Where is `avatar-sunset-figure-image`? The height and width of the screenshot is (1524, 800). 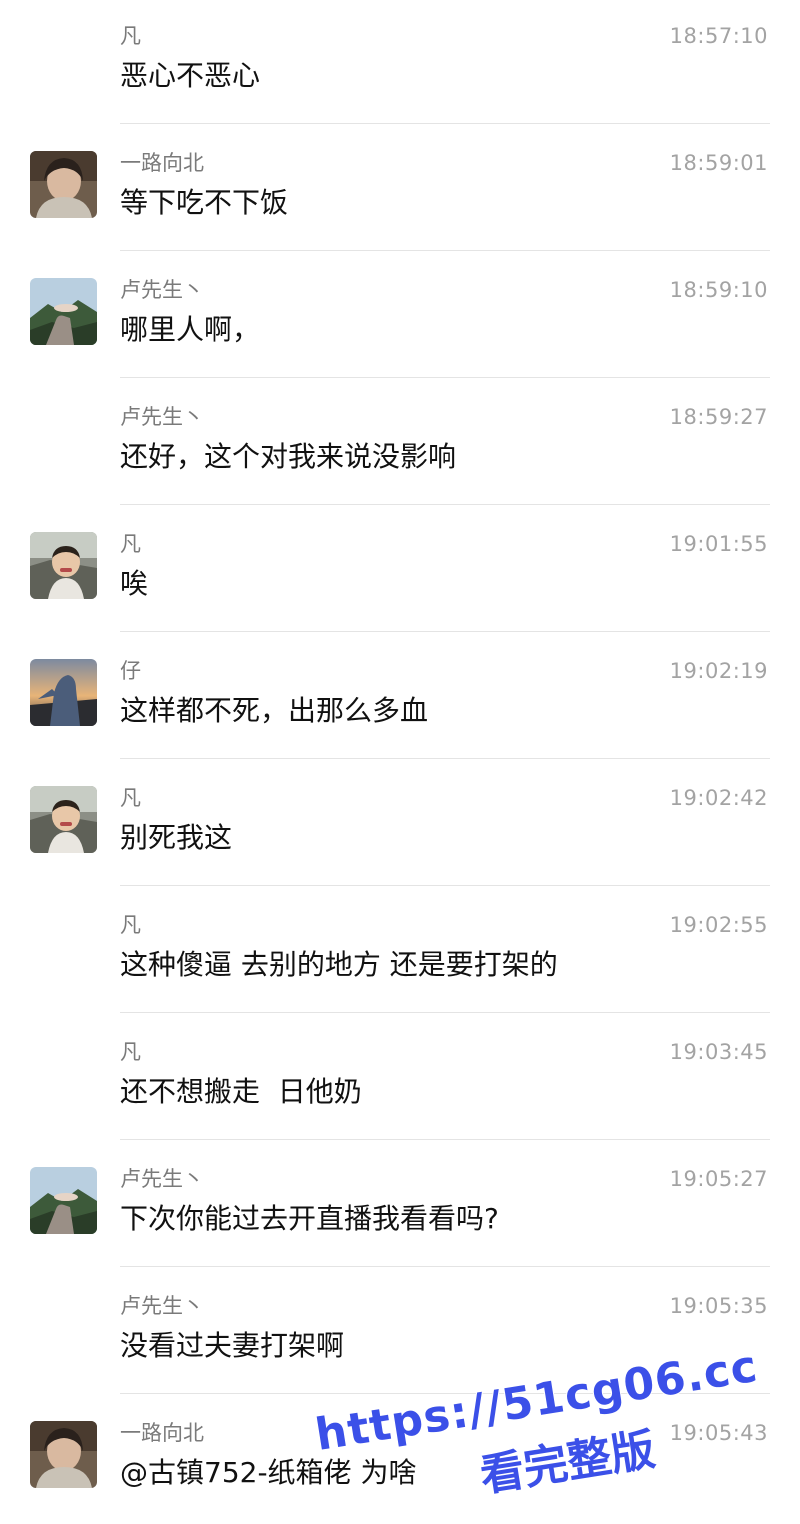
avatar-sunset-figure-image is located at coordinates (63, 692).